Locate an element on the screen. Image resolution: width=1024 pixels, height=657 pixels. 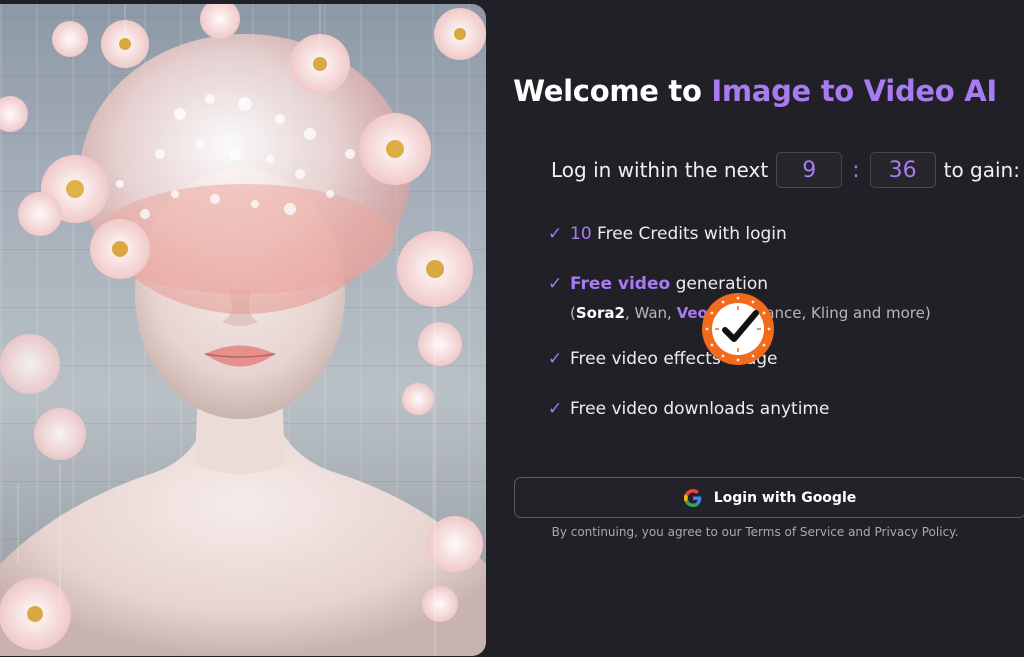
countdown-row: Log in within the next 9 : 36 to gain: is located at coordinates (785, 170).